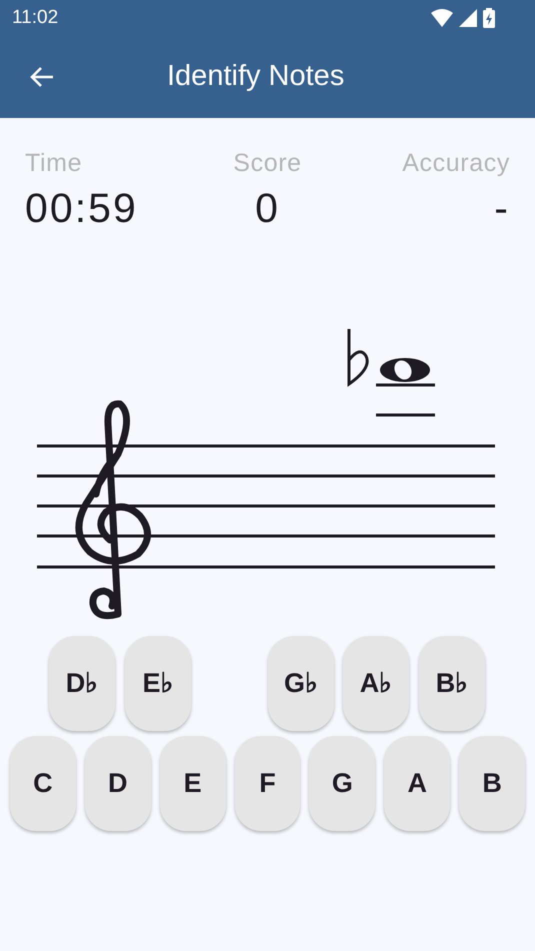  Describe the element at coordinates (53, 163) in the screenshot. I see `stat-label: Time` at that location.